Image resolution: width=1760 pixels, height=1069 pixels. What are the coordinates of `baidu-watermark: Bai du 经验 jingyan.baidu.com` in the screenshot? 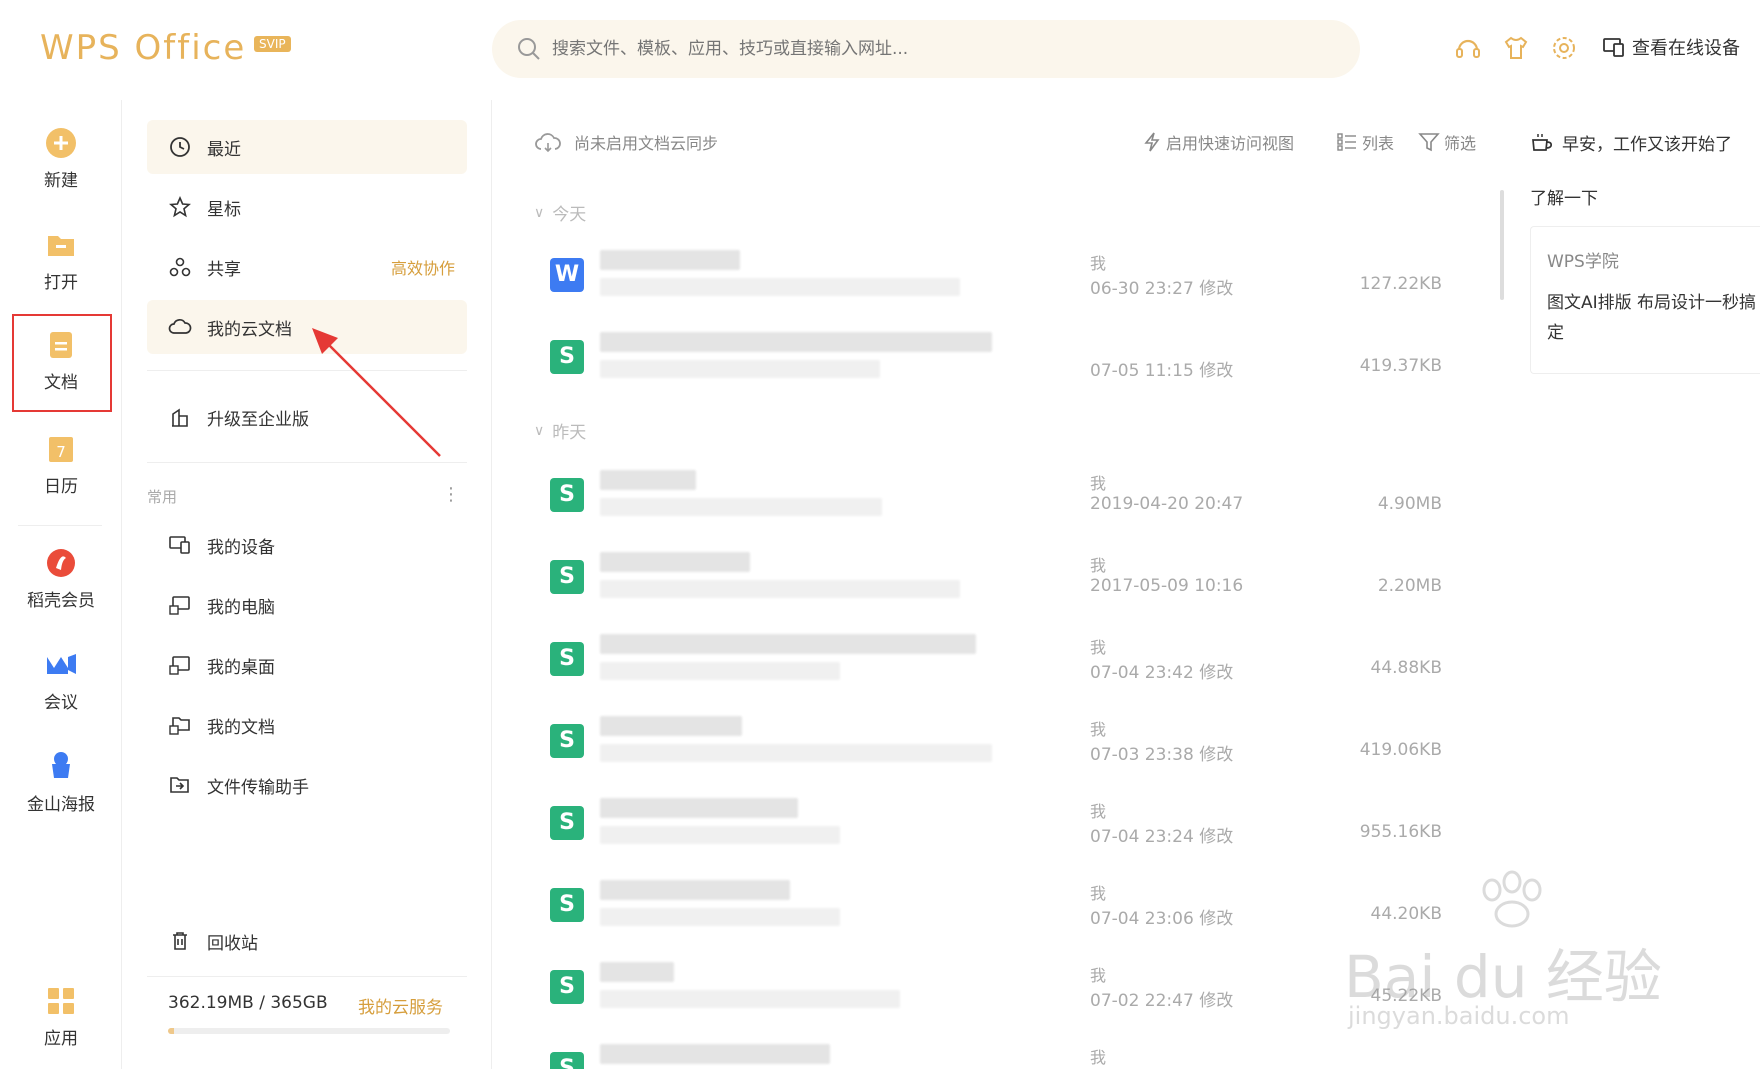 It's located at (1504, 950).